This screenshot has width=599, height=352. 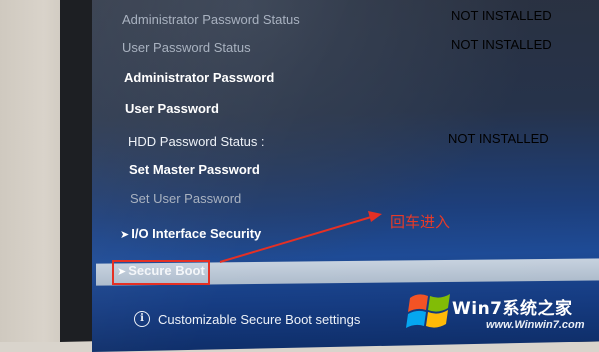 I want to click on menu-item-set-master-password: Set Master Password, so click(x=194, y=169).